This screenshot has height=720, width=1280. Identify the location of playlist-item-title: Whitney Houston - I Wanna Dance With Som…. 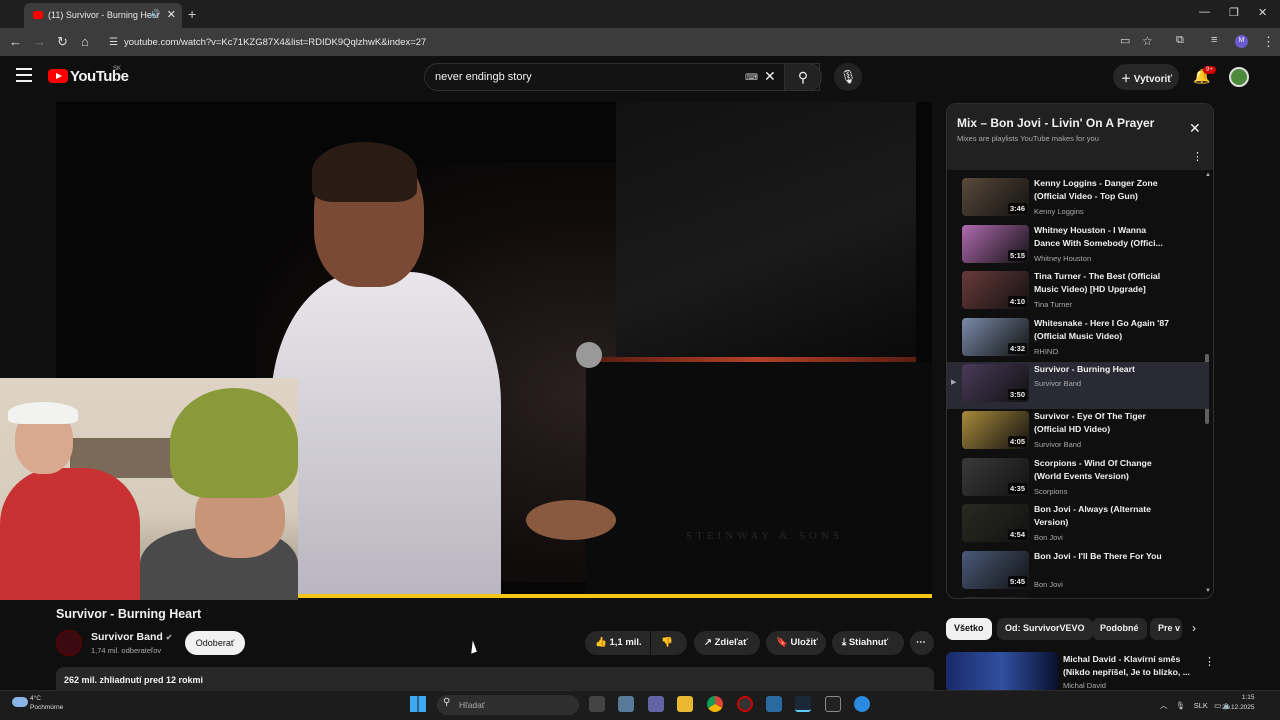
(1104, 237).